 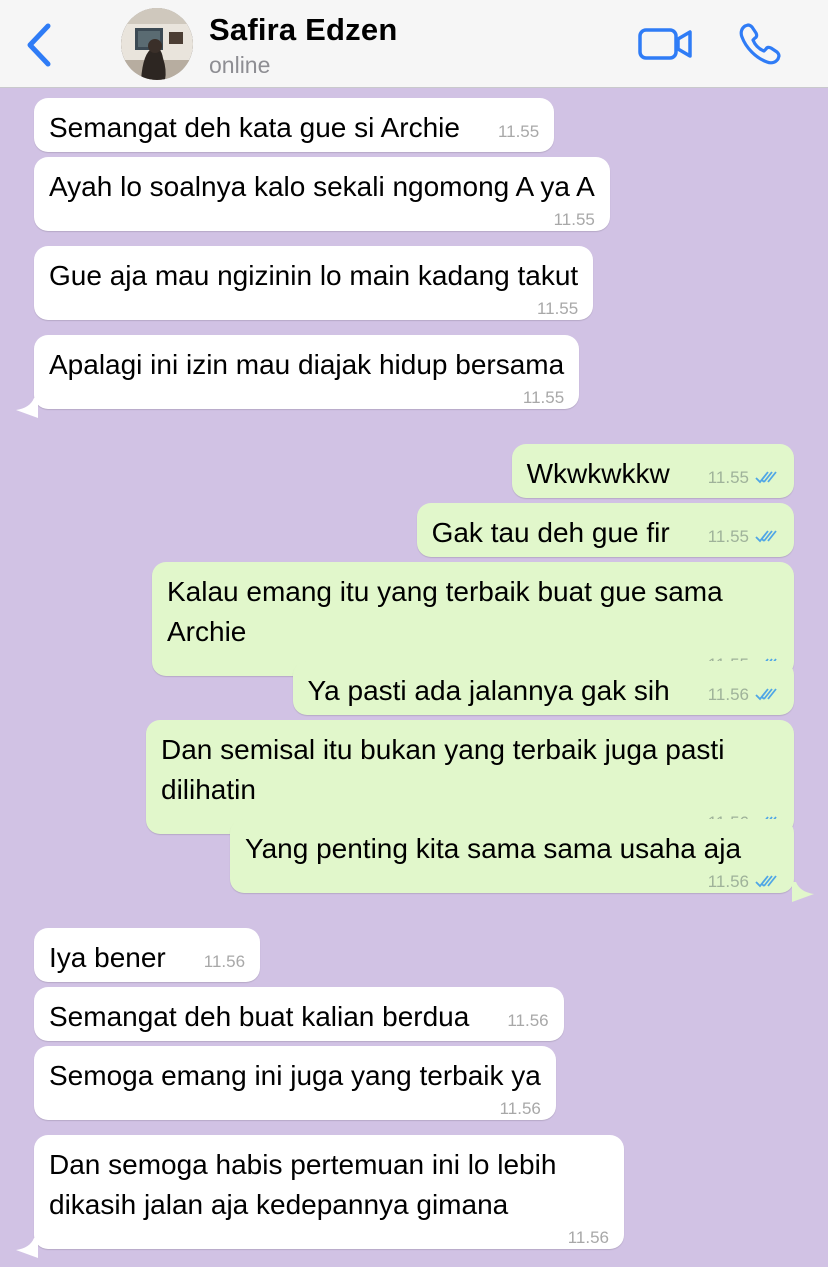 What do you see at coordinates (488, 690) in the screenshot?
I see `message-text: Ya pasti ada jalannya gak sih` at bounding box center [488, 690].